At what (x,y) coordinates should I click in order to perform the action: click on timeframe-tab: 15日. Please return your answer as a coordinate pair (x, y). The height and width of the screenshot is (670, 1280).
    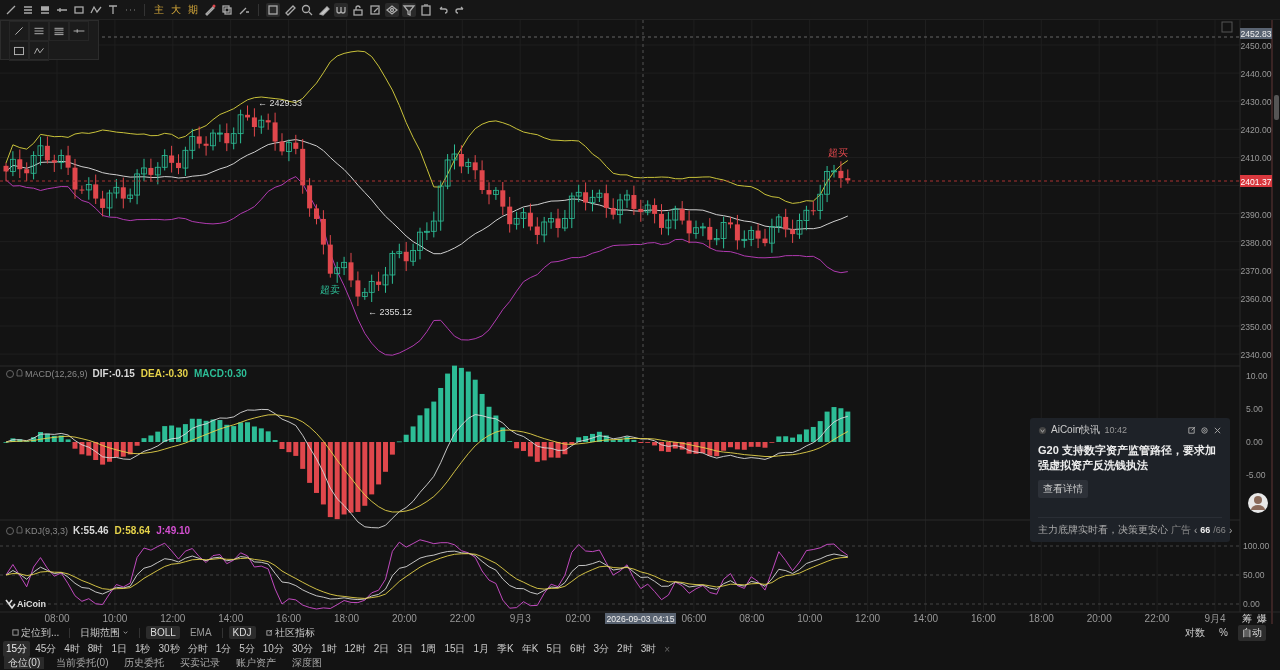
    Looking at the image, I should click on (455, 649).